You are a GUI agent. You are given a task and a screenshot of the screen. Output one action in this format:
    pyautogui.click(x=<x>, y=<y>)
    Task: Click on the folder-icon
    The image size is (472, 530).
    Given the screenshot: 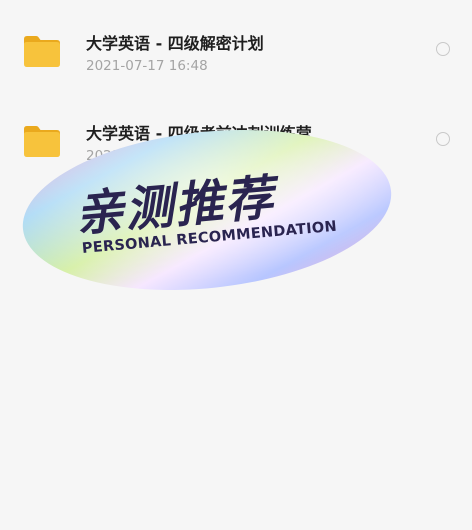 What is the action you would take?
    pyautogui.click(x=42, y=51)
    